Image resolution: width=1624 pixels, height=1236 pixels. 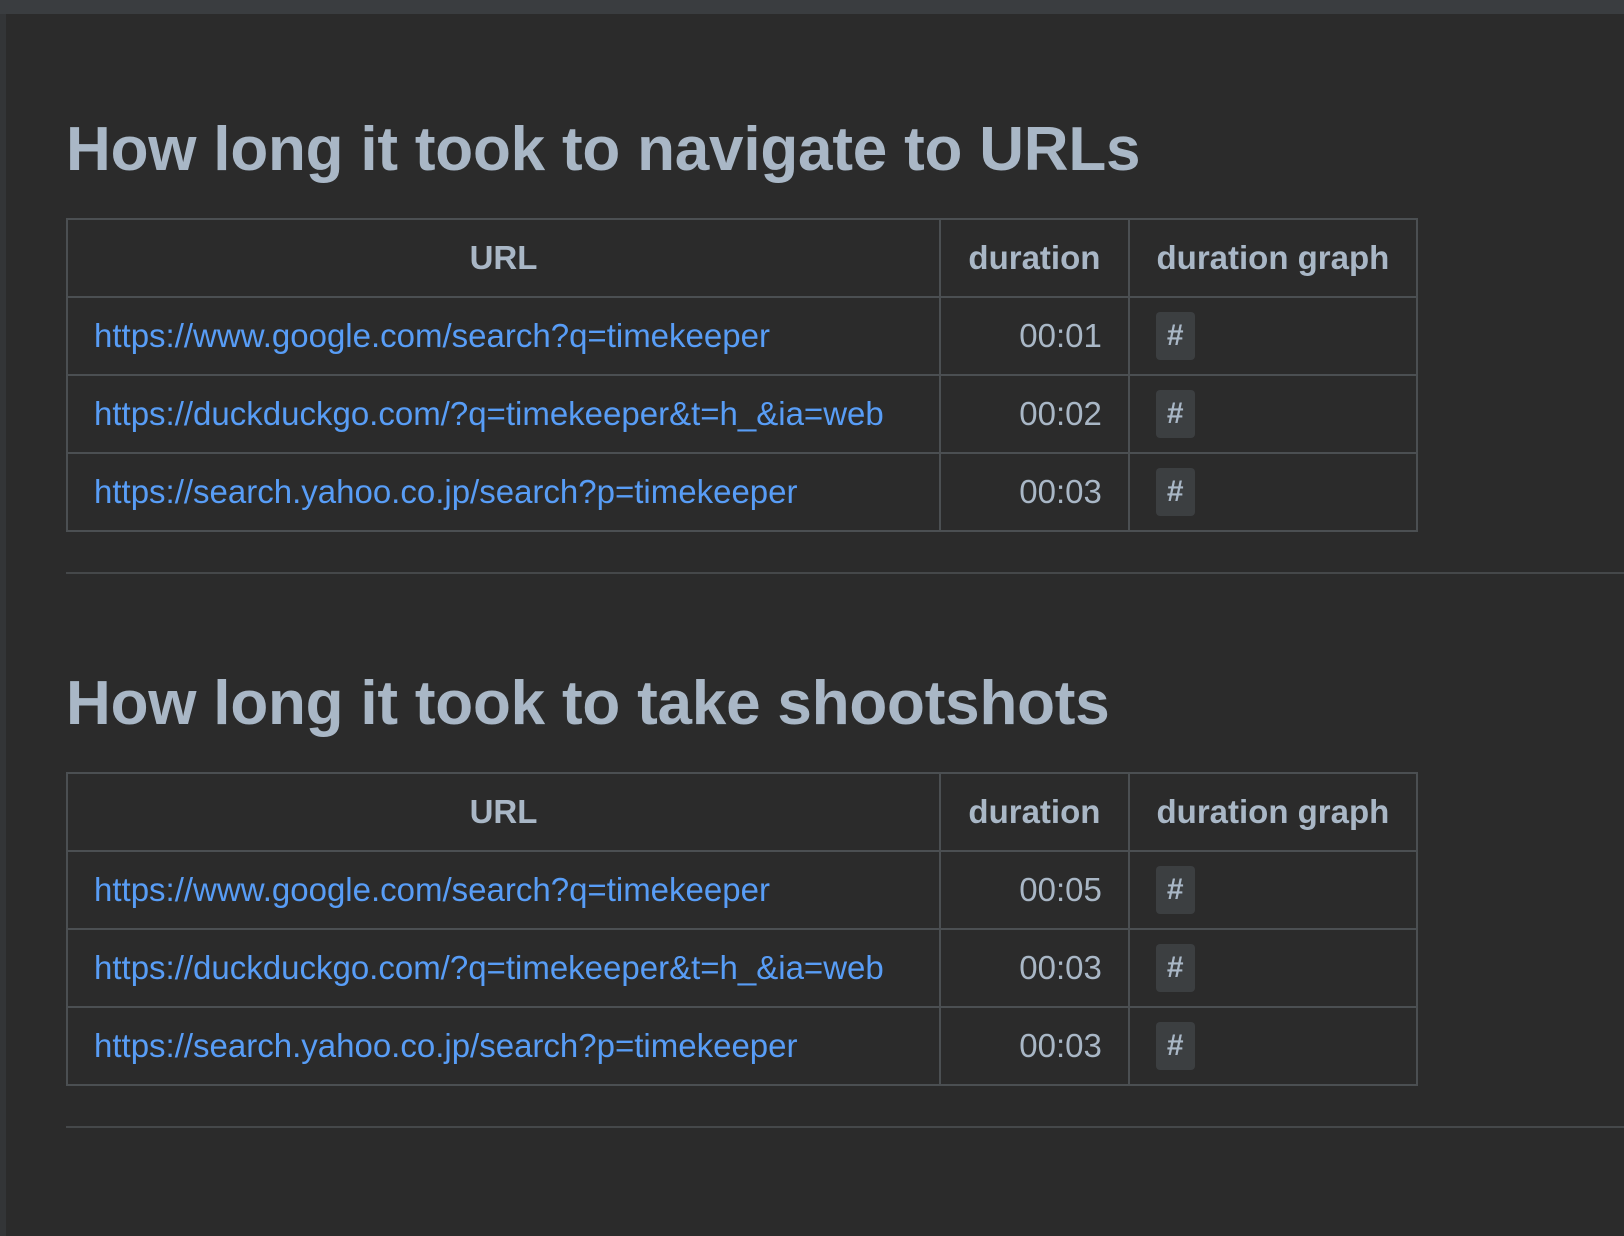 What do you see at coordinates (603, 149) in the screenshot?
I see `section-title-navigate: How long it took to navigate to URLs` at bounding box center [603, 149].